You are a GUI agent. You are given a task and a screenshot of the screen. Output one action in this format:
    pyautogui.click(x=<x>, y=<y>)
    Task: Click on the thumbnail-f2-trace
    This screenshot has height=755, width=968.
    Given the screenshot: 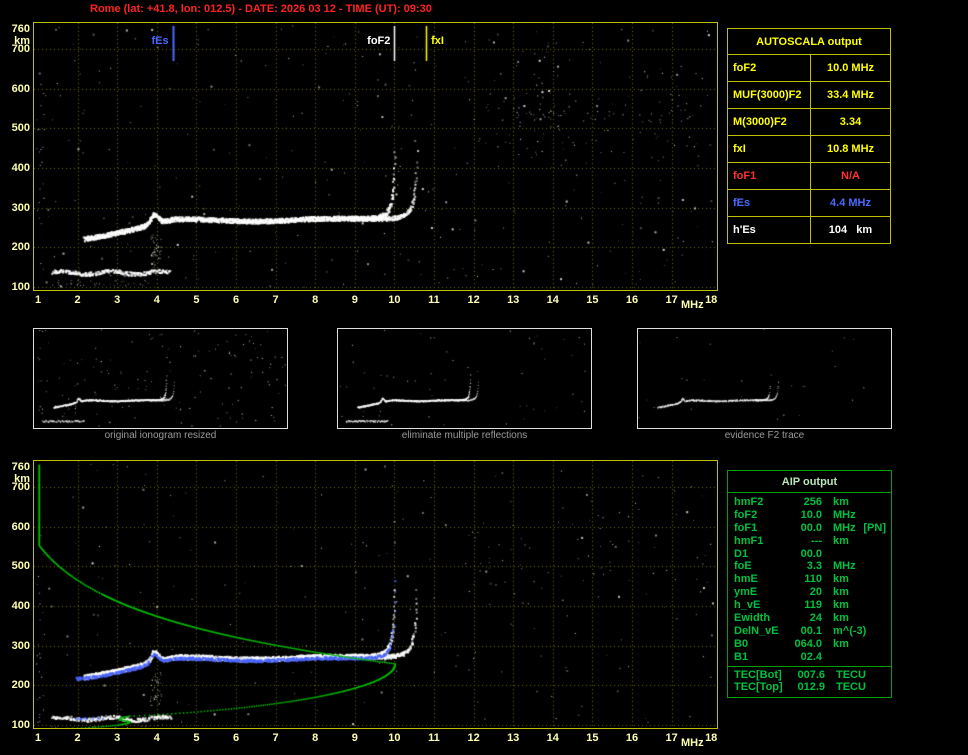 What is the action you would take?
    pyautogui.click(x=764, y=378)
    